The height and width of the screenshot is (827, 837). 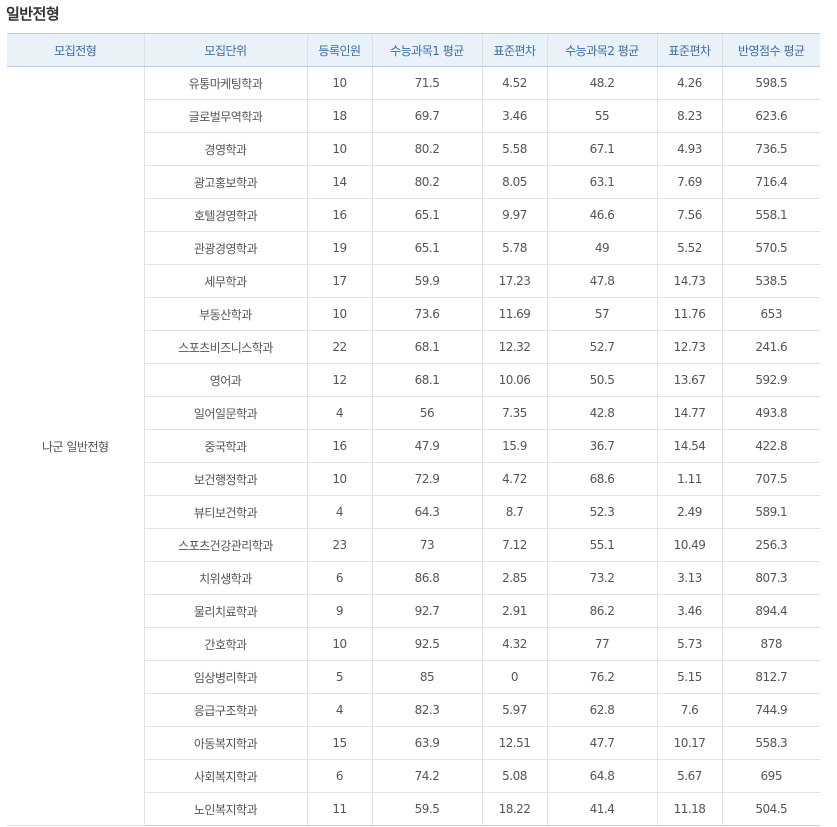 What do you see at coordinates (770, 611) in the screenshot?
I see `score-avg-cell: 894.4` at bounding box center [770, 611].